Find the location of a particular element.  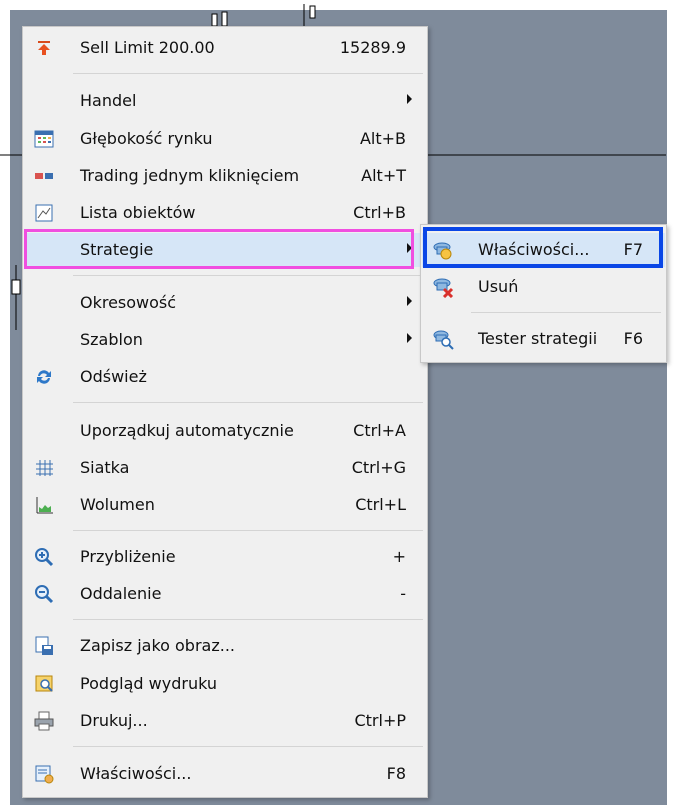

menu-item-label: Oddalenie is located at coordinates (121, 593).